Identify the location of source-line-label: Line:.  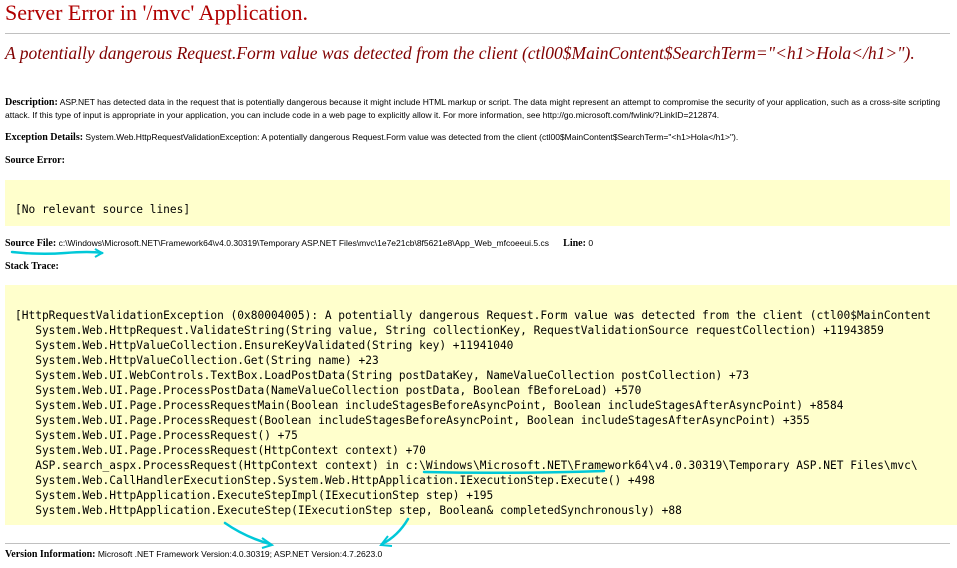
(574, 243).